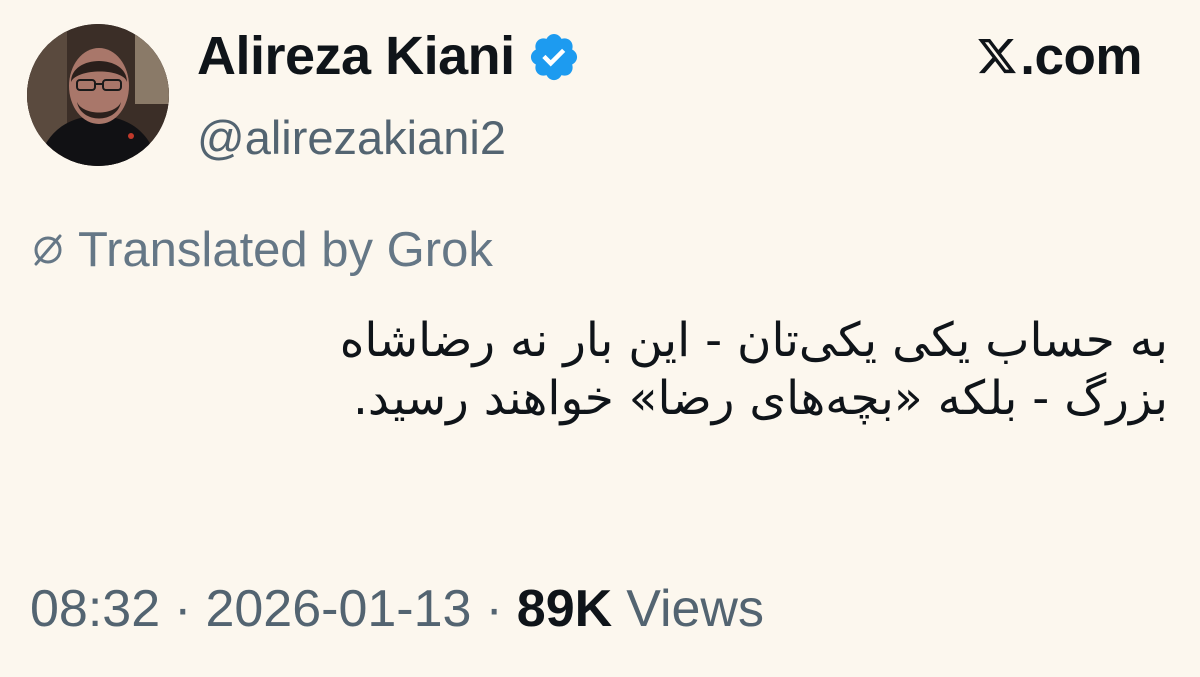  I want to click on translated-by-grok: Translated by Grok, so click(261, 250).